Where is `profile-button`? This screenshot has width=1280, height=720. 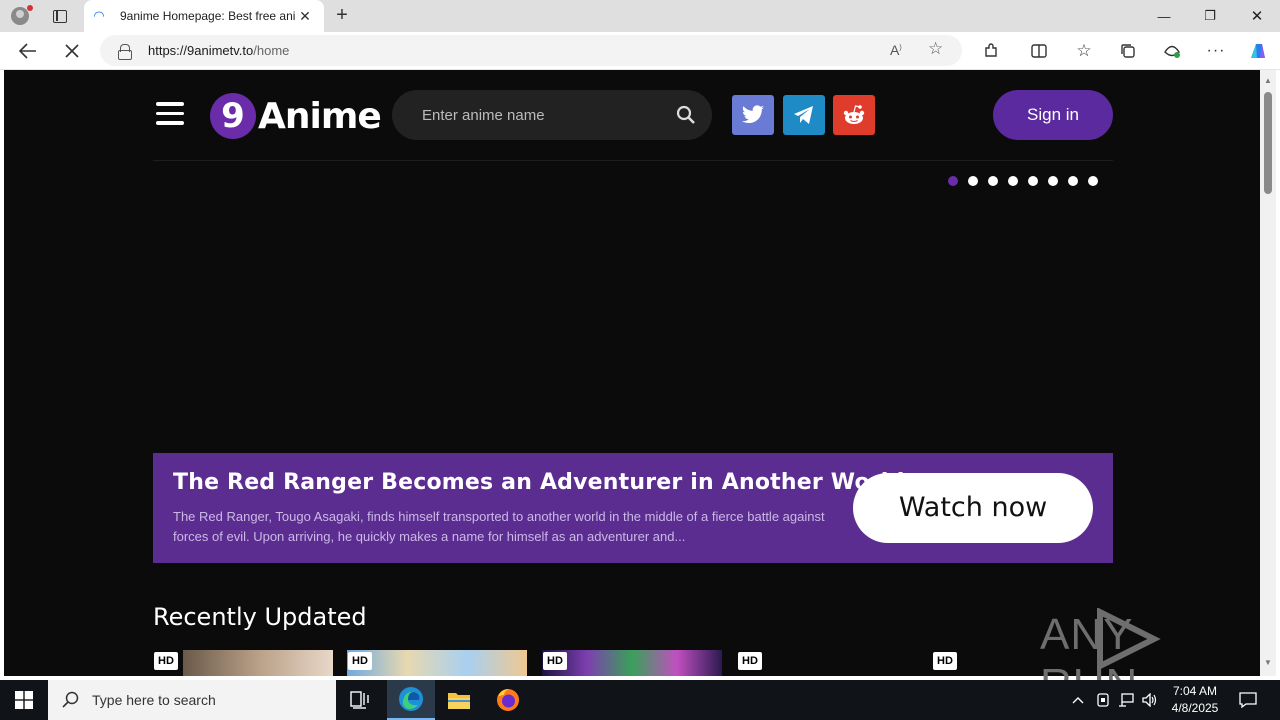
profile-button is located at coordinates (20, 16).